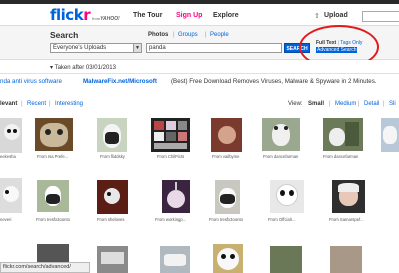 This screenshot has height=273, width=399. What do you see at coordinates (64, 35) in the screenshot?
I see `search-heading: Search` at bounding box center [64, 35].